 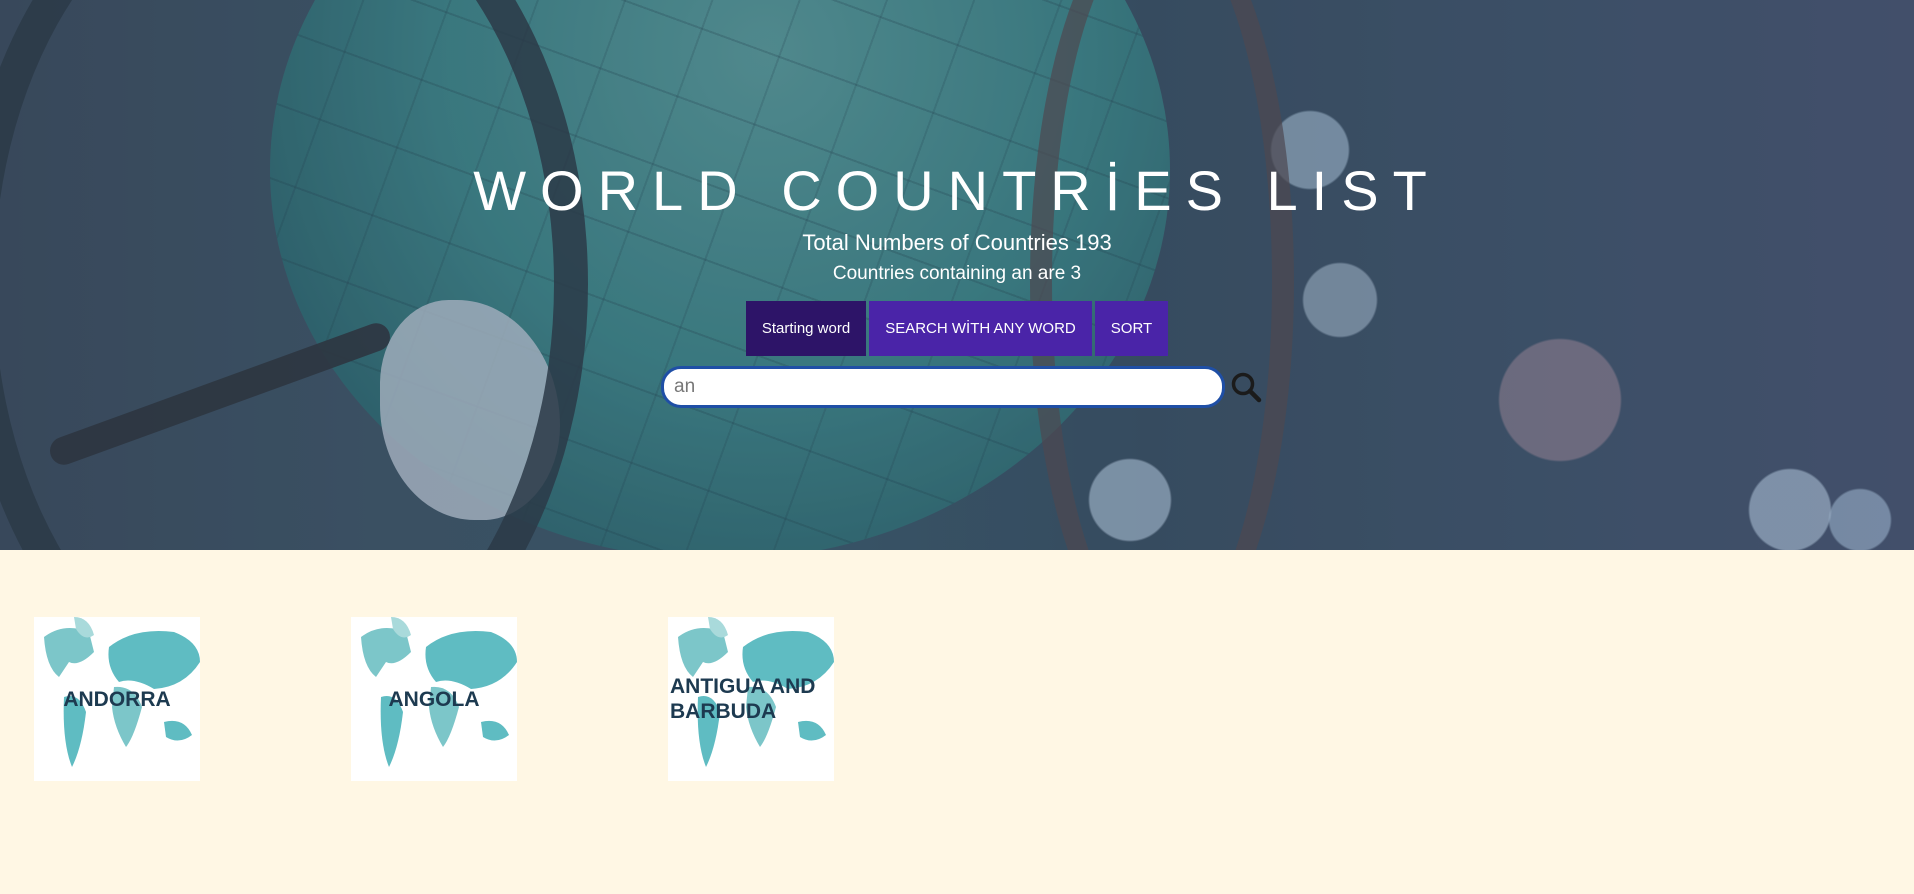 I want to click on search-icon, so click(x=1246, y=387).